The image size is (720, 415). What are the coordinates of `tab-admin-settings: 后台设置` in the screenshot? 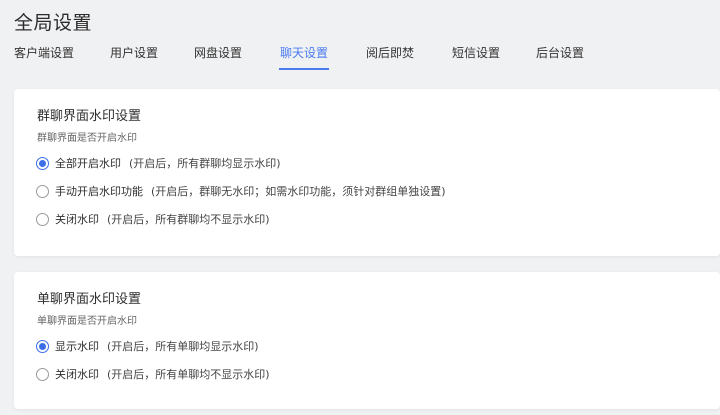 It's located at (560, 57).